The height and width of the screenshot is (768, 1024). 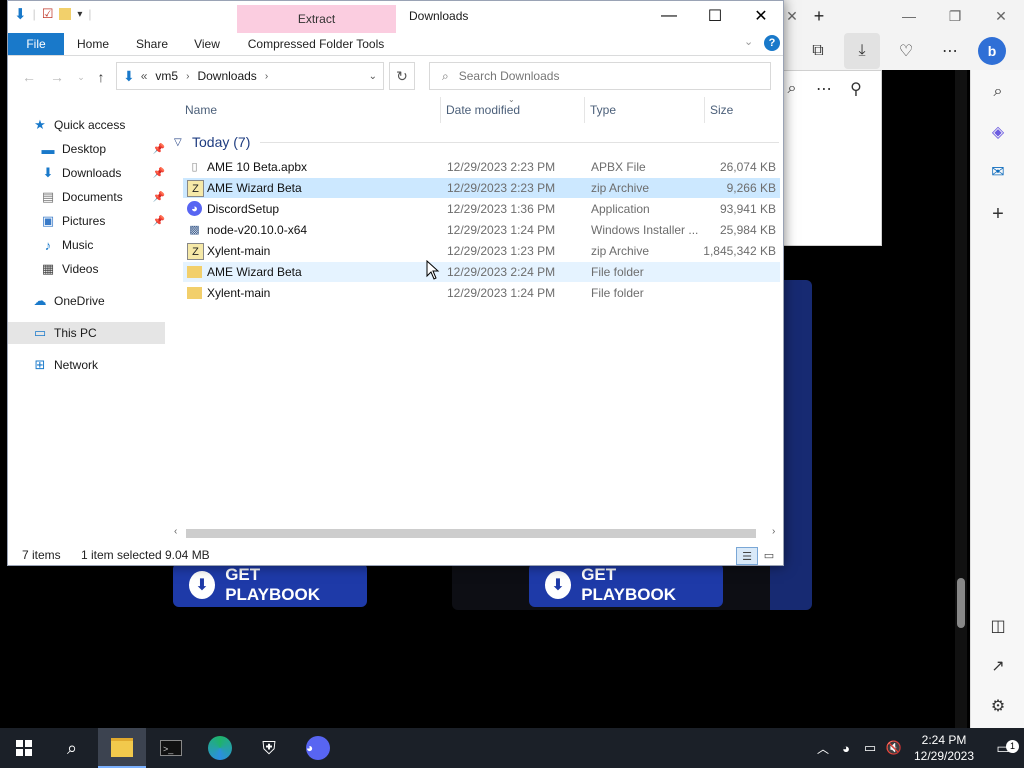 What do you see at coordinates (824, 89) in the screenshot?
I see `downloads-more-icon: ⋯` at bounding box center [824, 89].